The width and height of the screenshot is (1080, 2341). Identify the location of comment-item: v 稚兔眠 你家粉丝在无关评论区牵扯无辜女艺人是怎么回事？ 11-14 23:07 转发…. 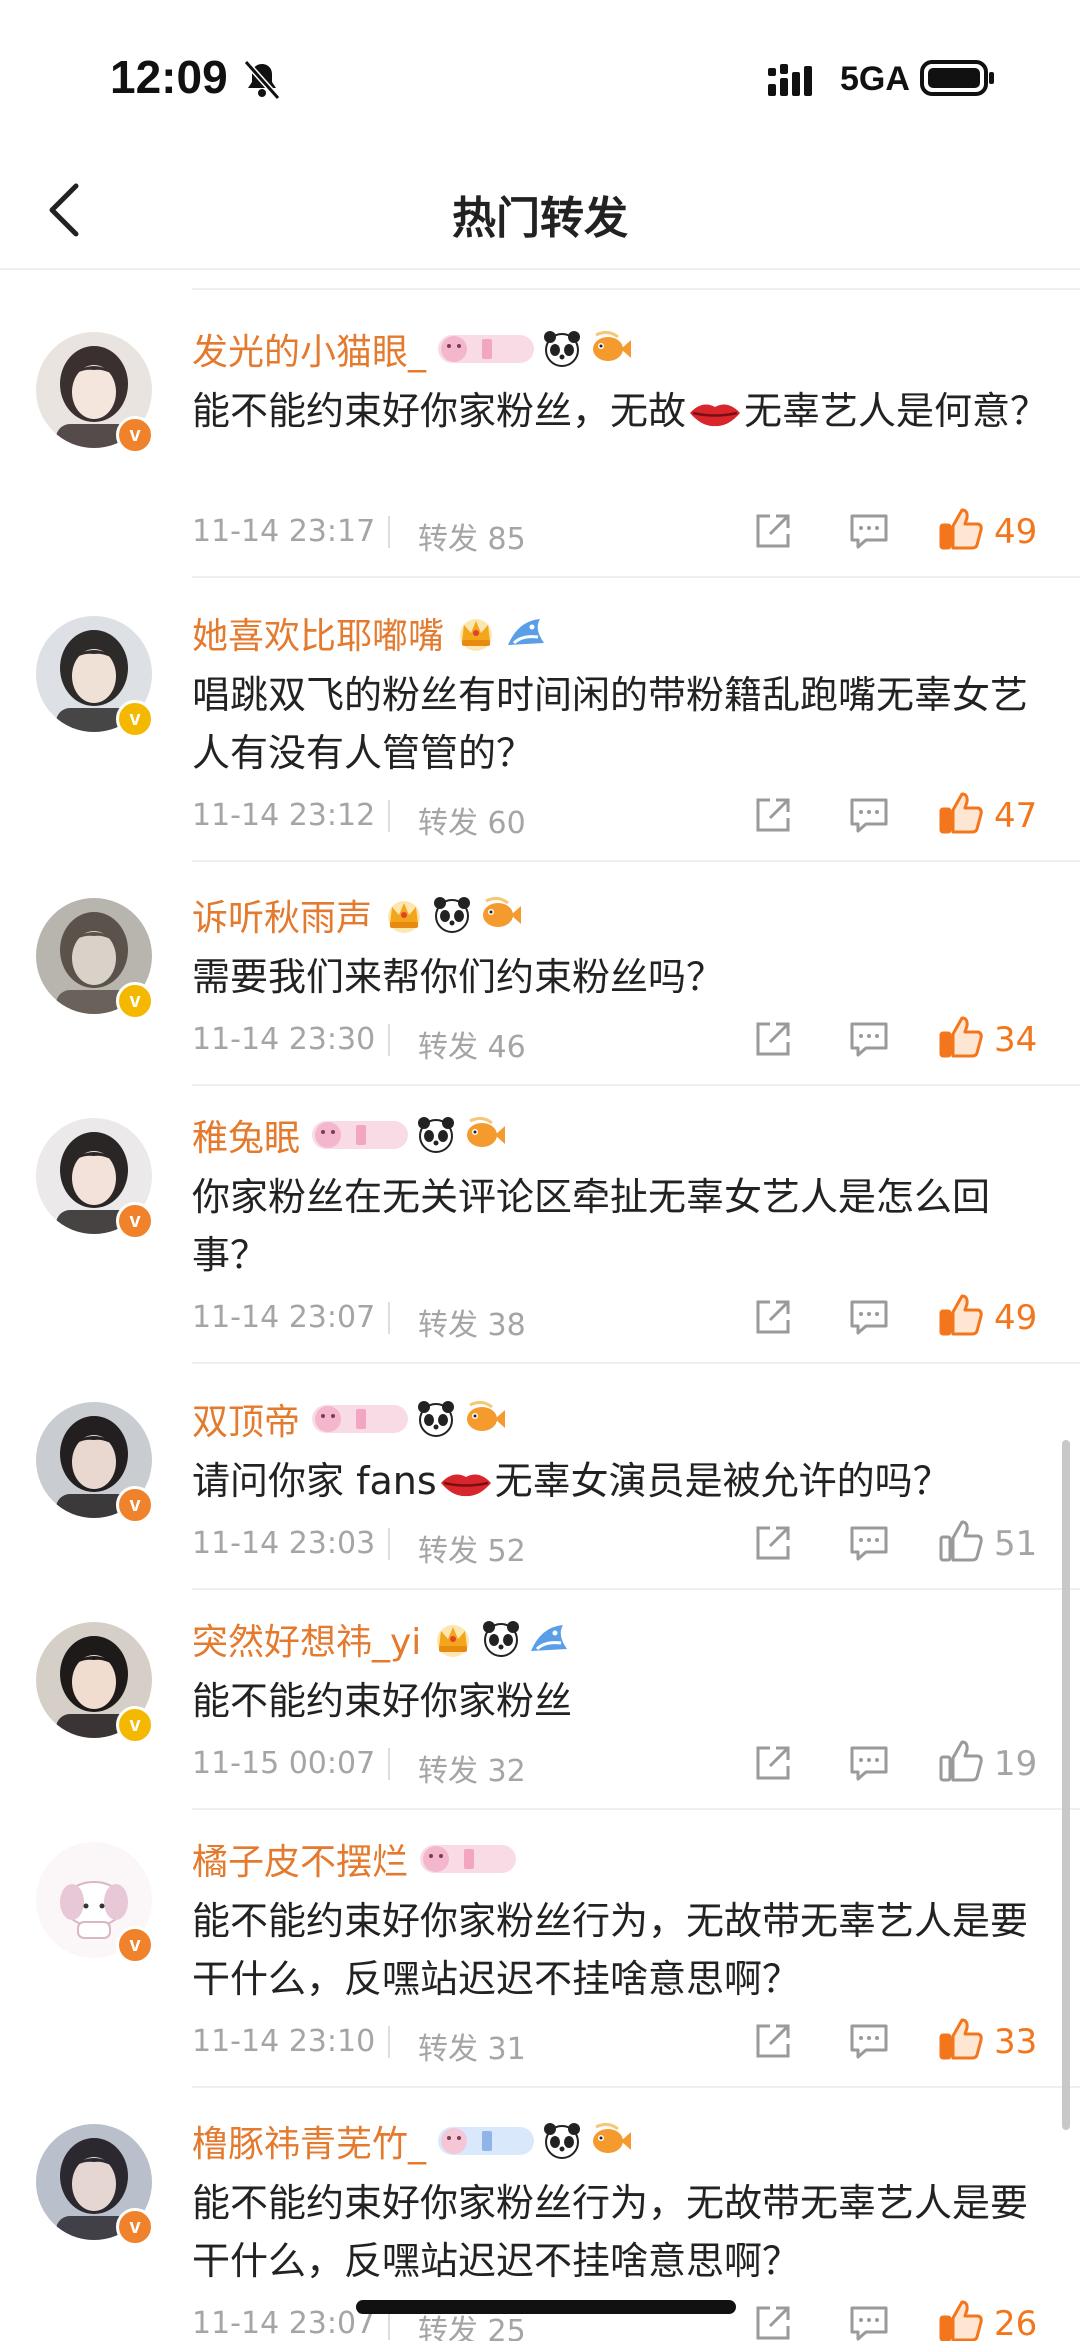
(540, 1218).